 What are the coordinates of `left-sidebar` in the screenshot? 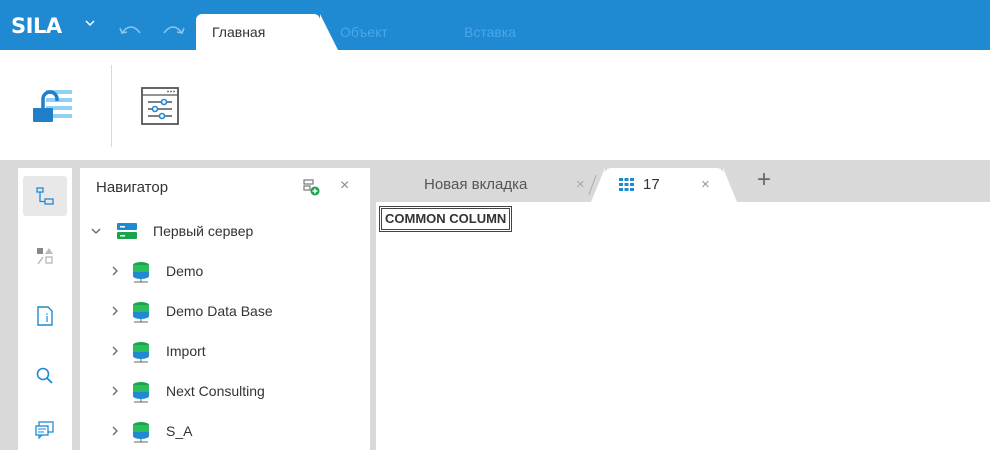 It's located at (45, 309).